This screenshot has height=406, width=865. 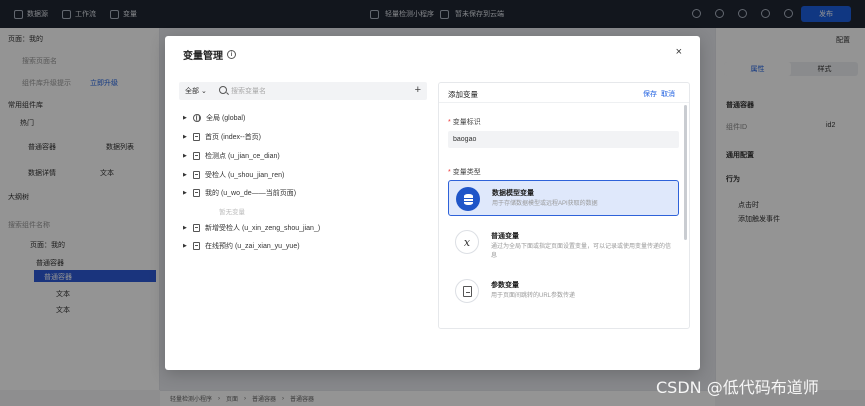 I want to click on type-desc: 用于存储数据模型或远程API获取的数据, so click(x=545, y=204).